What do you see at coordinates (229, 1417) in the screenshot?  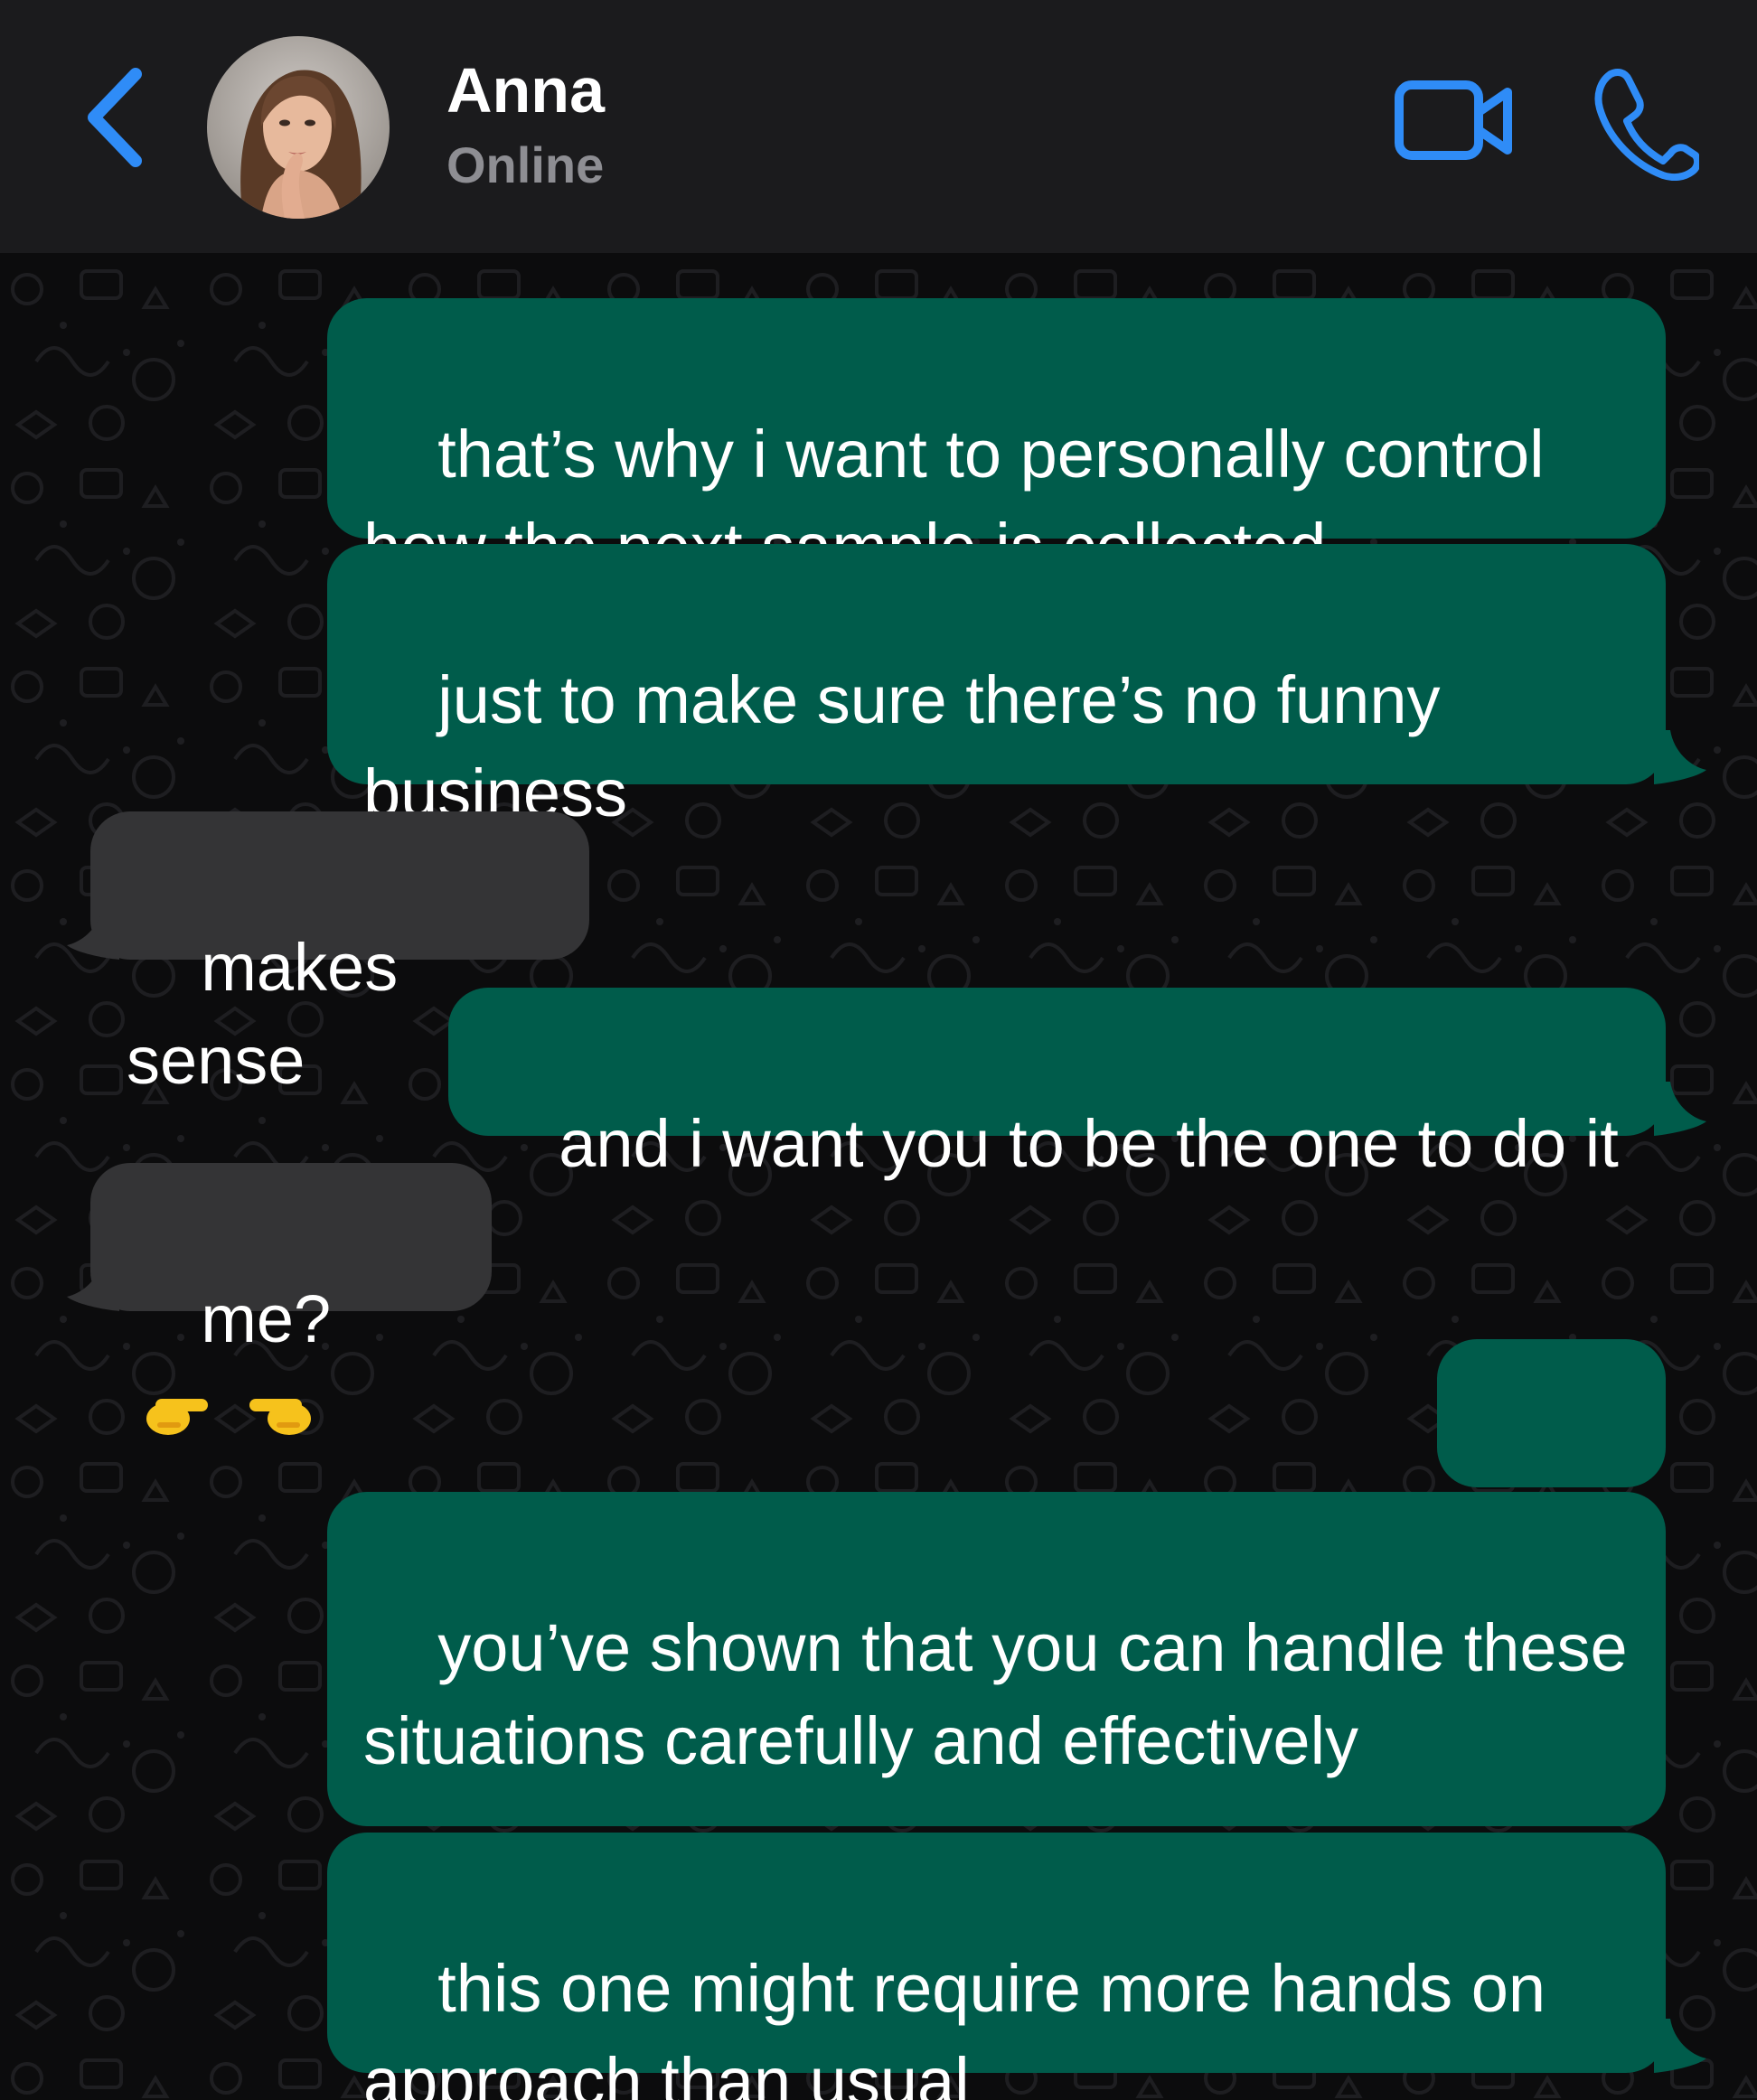 I see `pointing-fingers-emoji-icon` at bounding box center [229, 1417].